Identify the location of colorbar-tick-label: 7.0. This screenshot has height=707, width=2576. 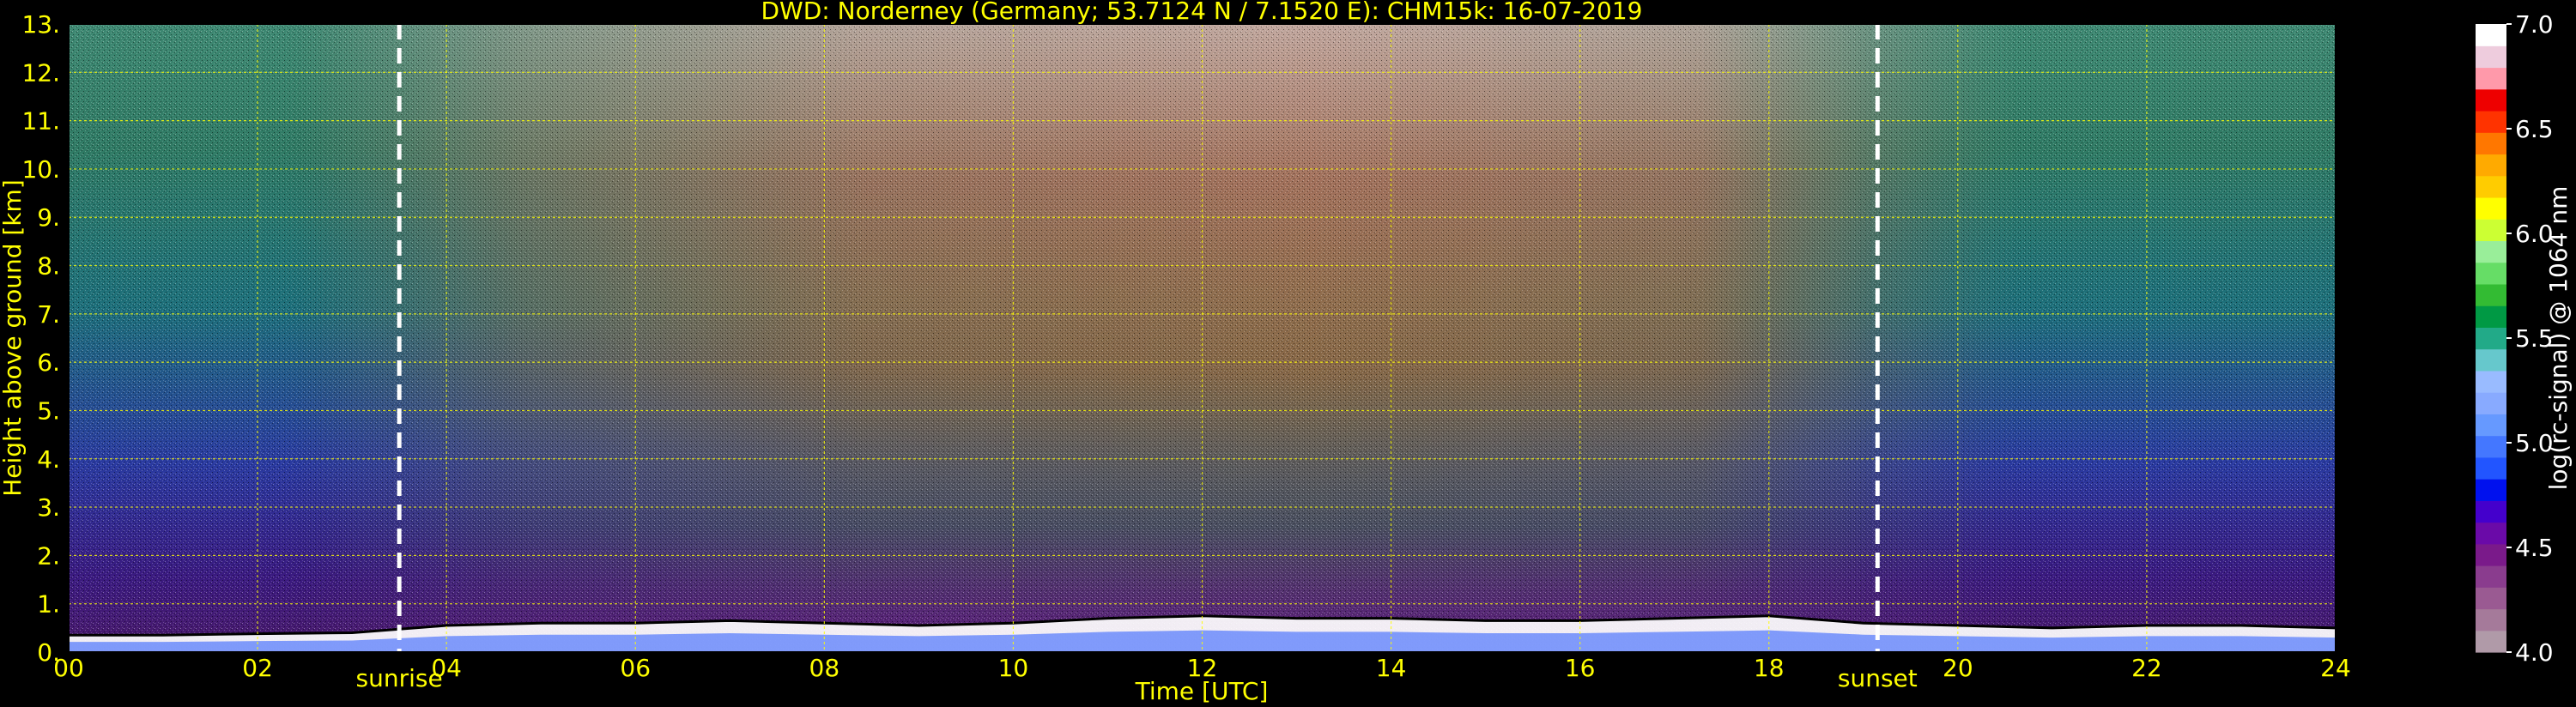
(2534, 24).